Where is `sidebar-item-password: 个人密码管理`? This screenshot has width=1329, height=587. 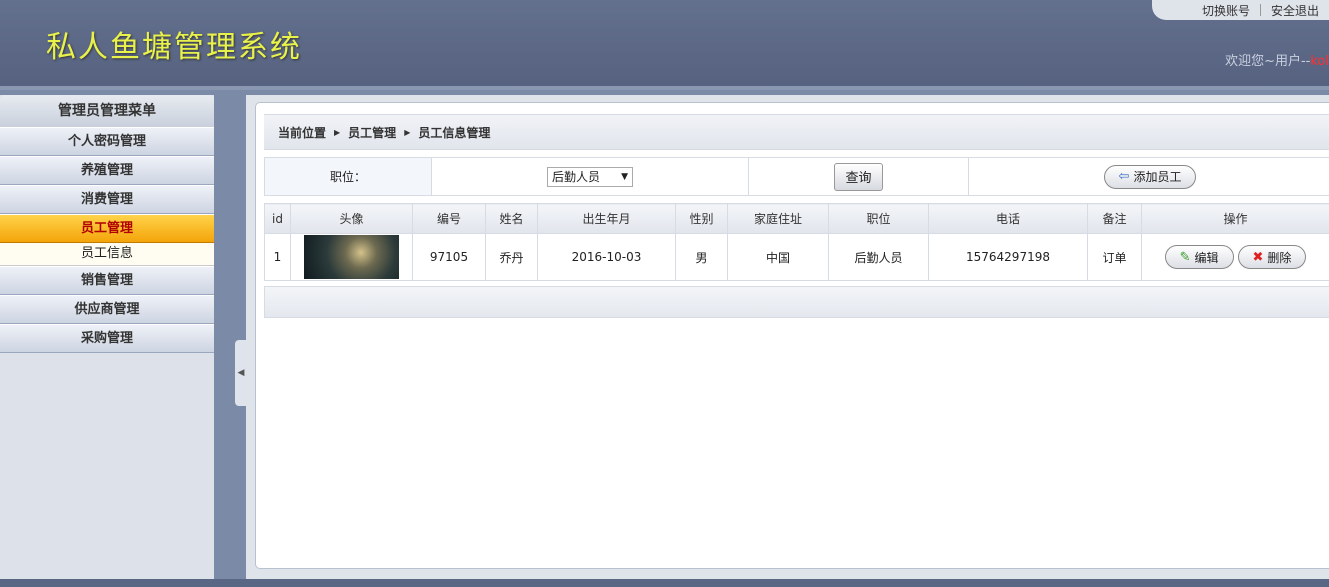
sidebar-item-password: 个人密码管理 is located at coordinates (107, 141).